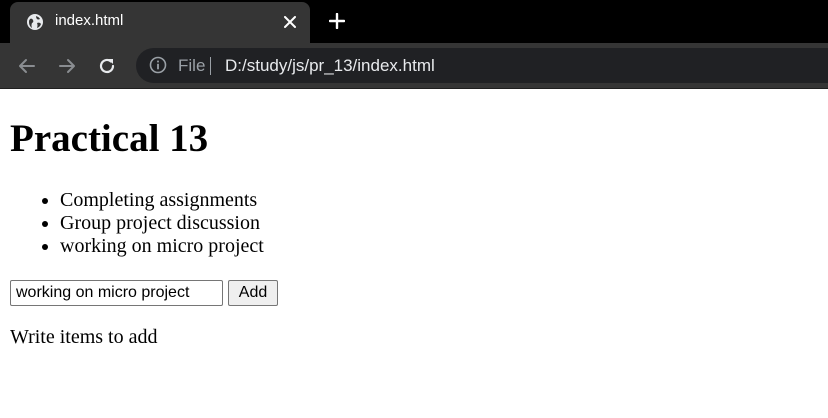 This screenshot has height=418, width=828. I want to click on arrow-left-icon, so click(27, 66).